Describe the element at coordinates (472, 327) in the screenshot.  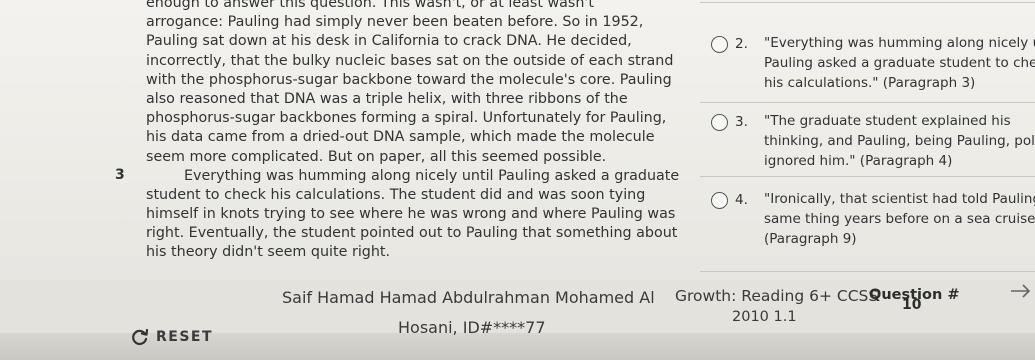
I see `student-id: Hosani, ID#****77` at that location.